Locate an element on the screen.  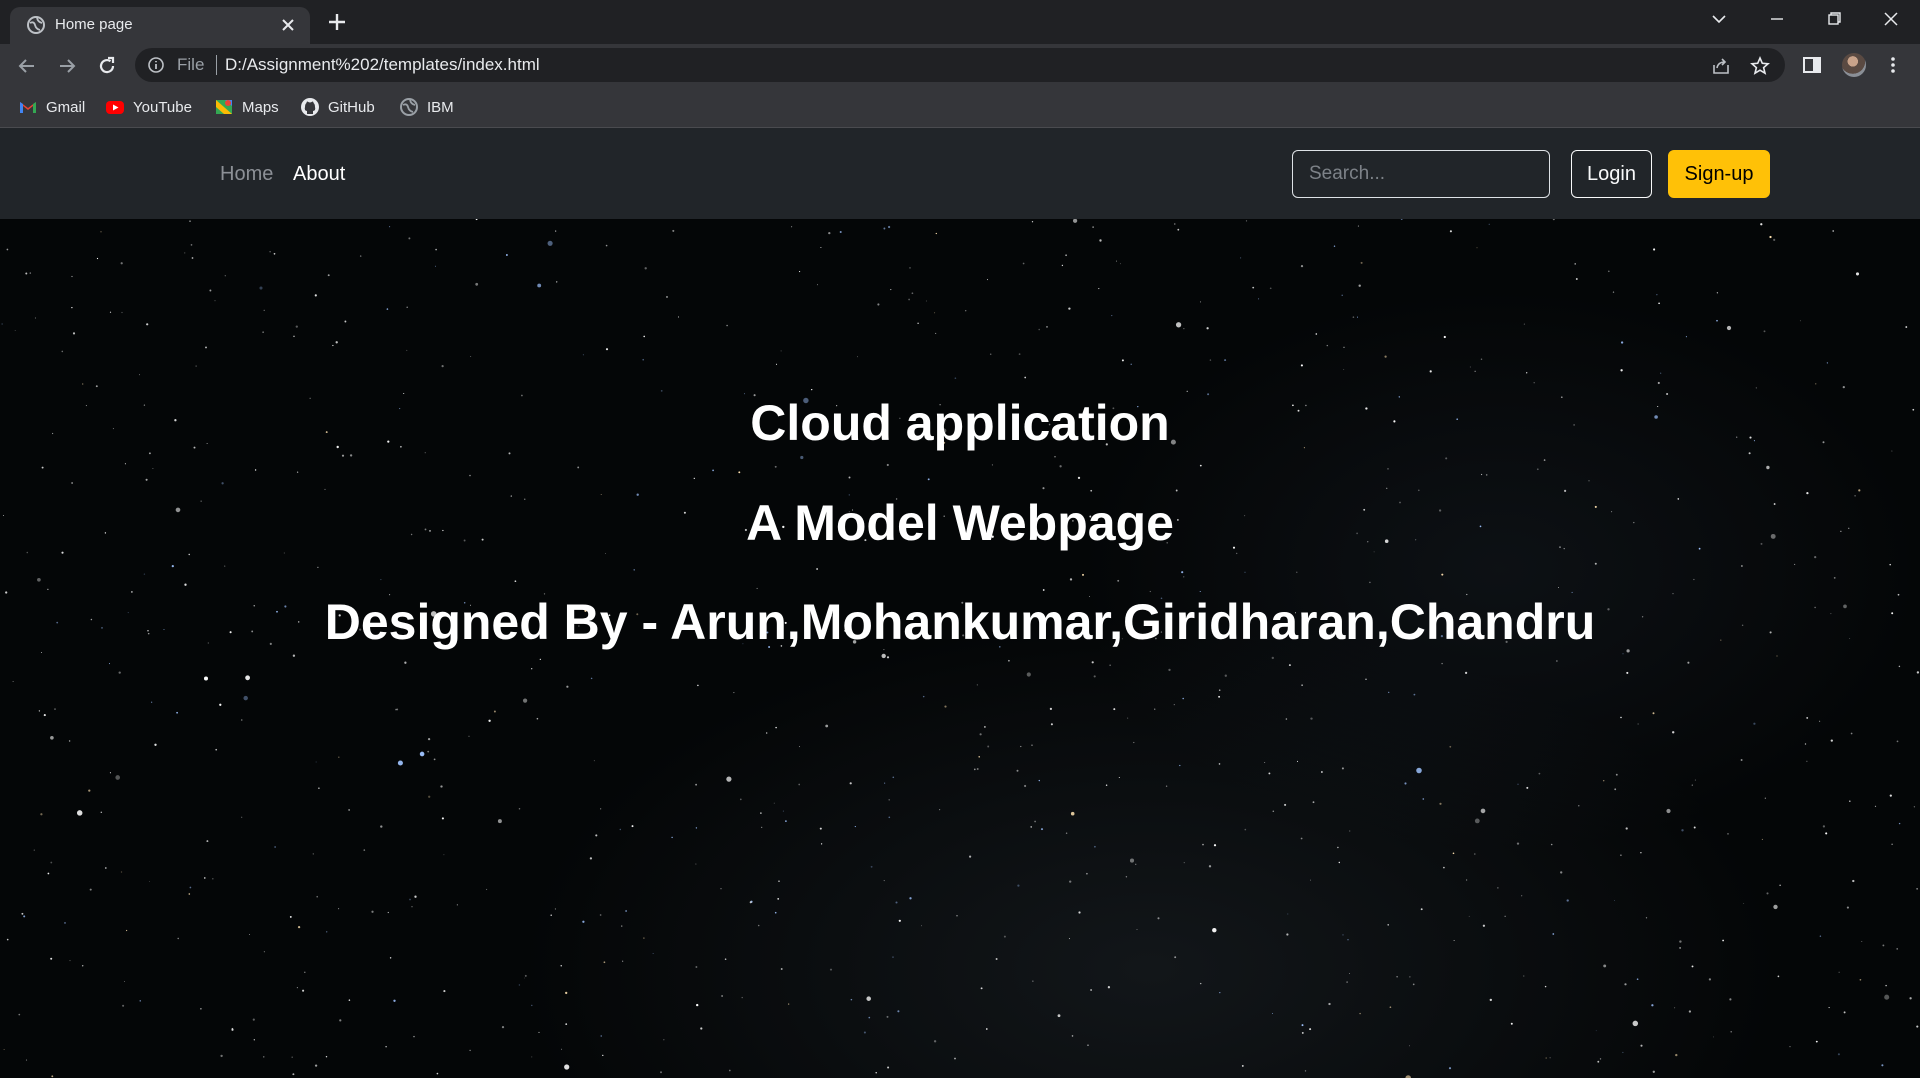
tab-search-icon is located at coordinates (1719, 19).